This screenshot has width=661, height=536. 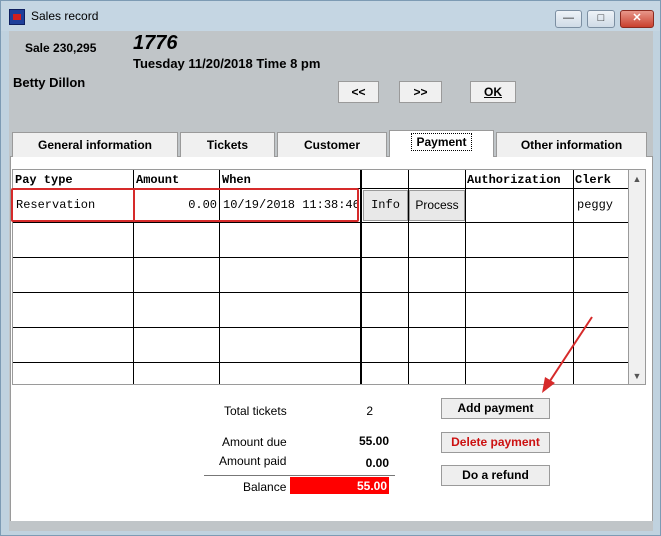 What do you see at coordinates (61, 48) in the screenshot?
I see `sale-number: Sale 230,295` at bounding box center [61, 48].